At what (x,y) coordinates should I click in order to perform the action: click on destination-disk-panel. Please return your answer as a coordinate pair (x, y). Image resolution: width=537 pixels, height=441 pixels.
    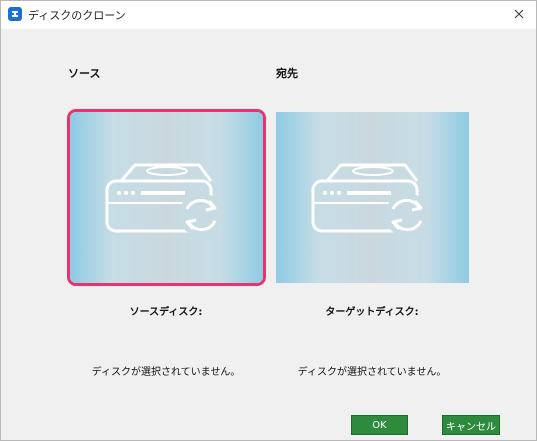
    Looking at the image, I should click on (372, 197).